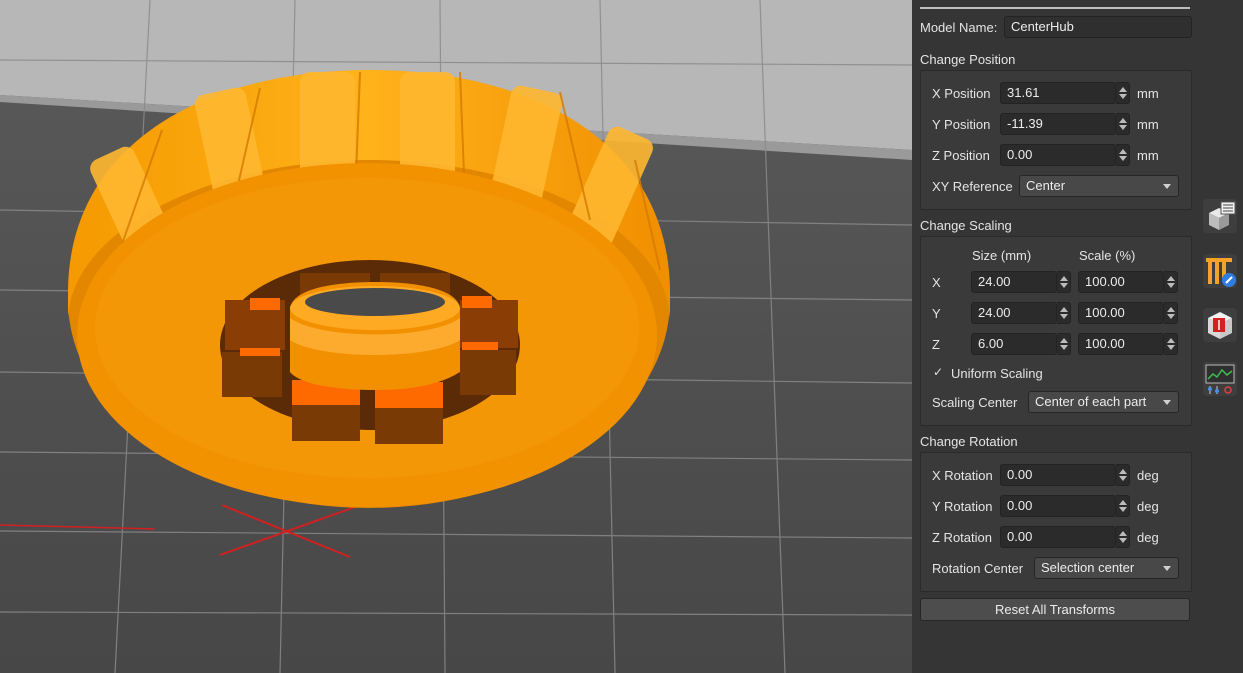  Describe the element at coordinates (962, 475) in the screenshot. I see `x-rotation-label: X Rotation` at that location.